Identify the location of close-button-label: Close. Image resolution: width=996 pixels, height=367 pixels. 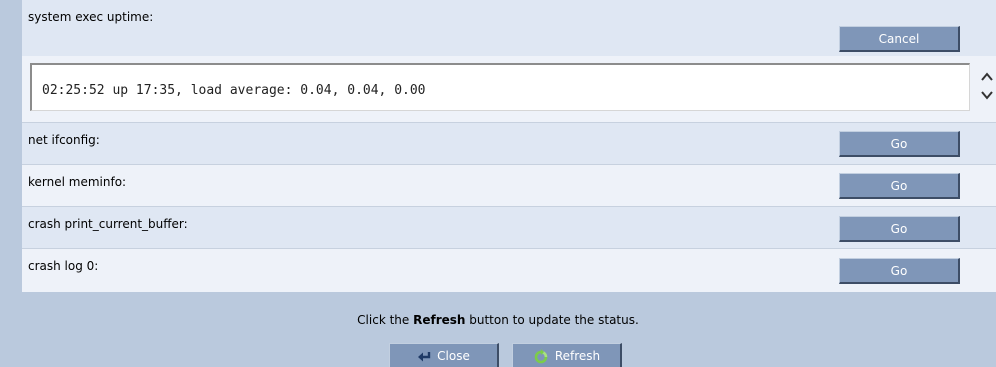
(453, 356).